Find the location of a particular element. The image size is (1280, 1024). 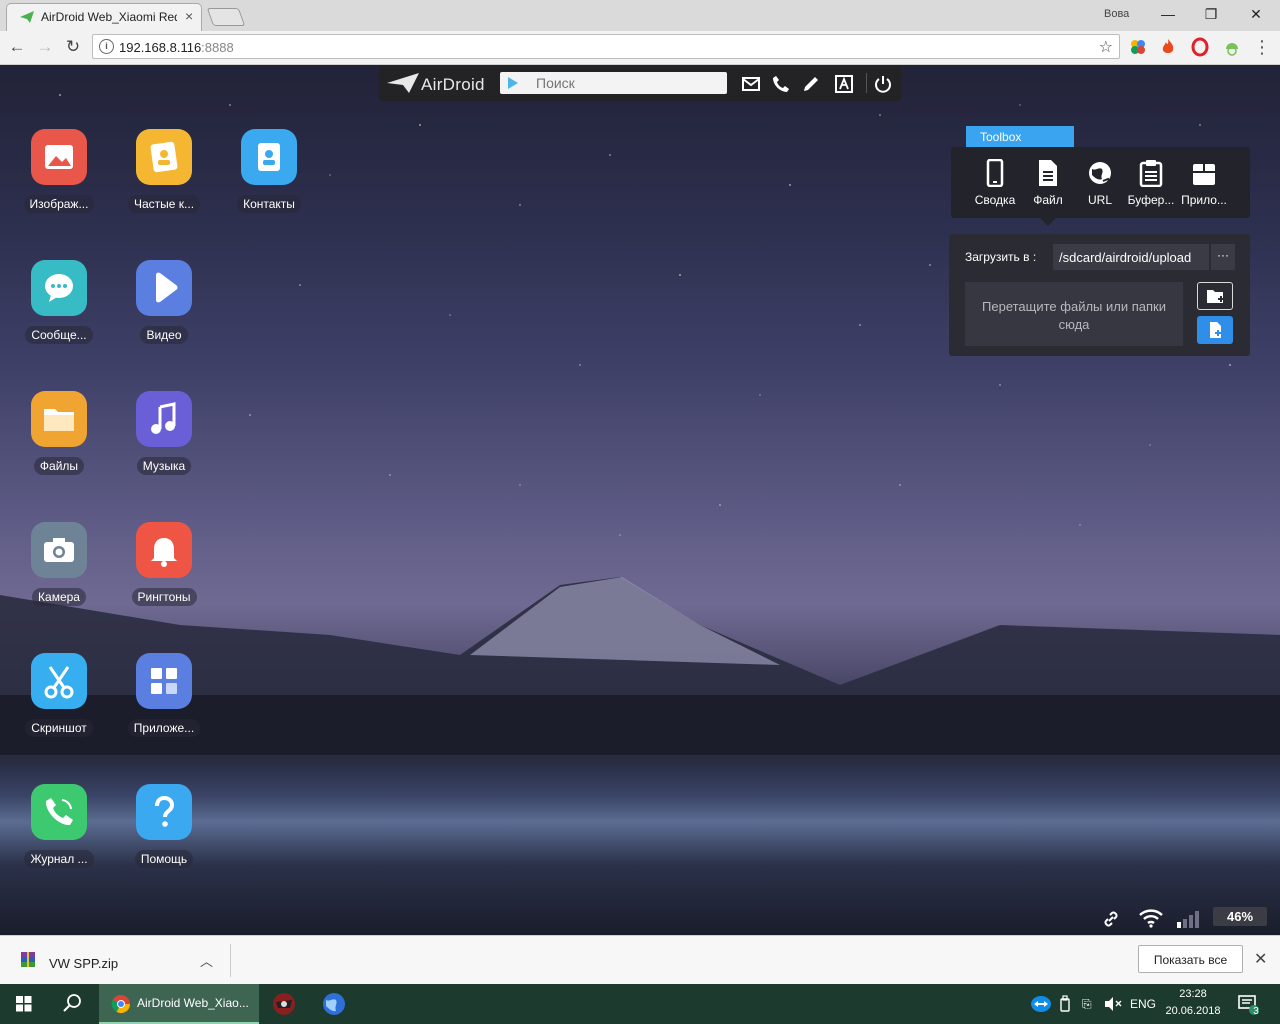

clock-time: 23:28 is located at coordinates (1193, 994).